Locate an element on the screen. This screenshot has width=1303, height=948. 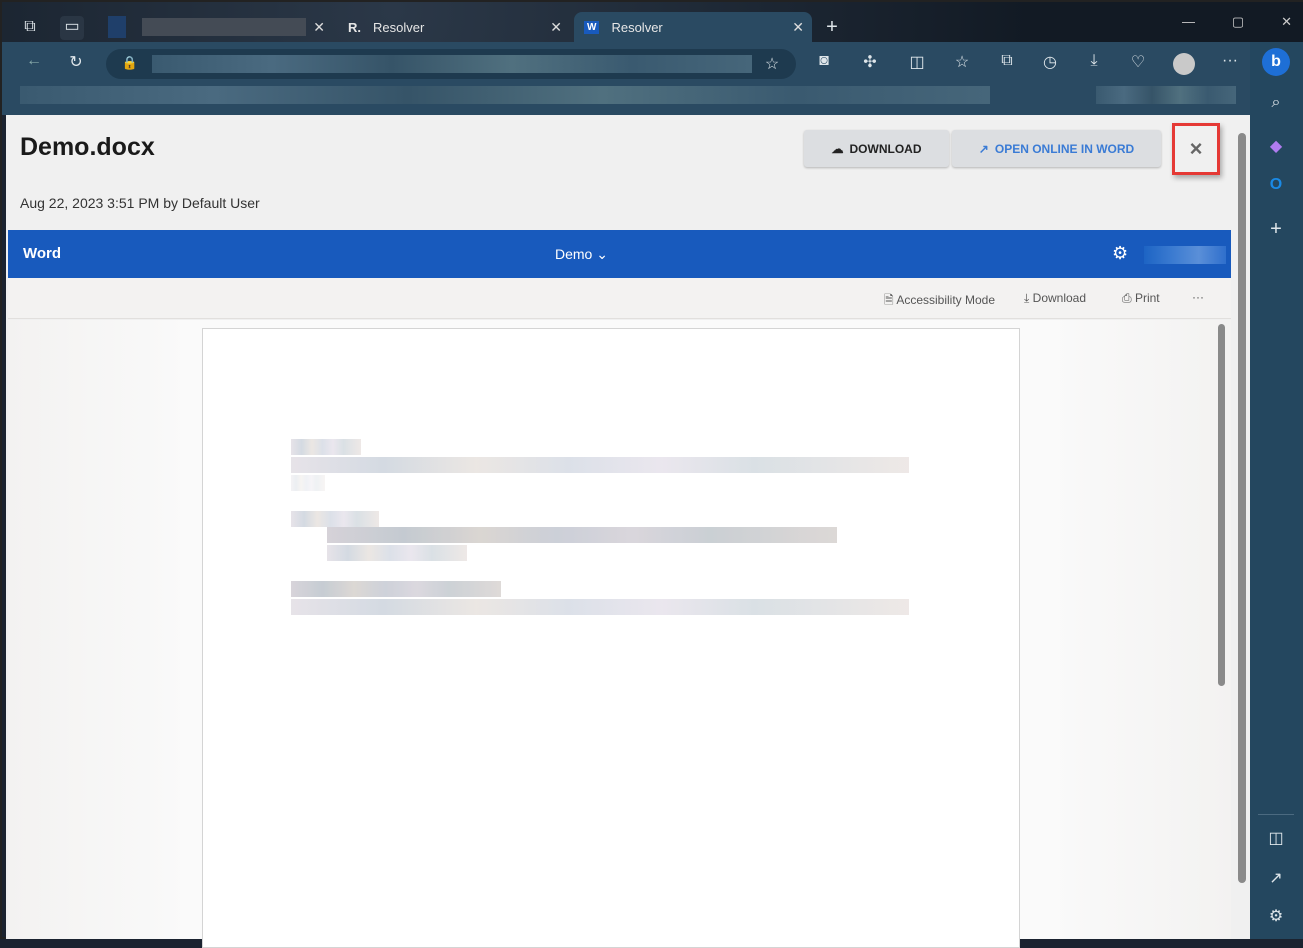
page-scrollbar is located at coordinates (1242, 527).